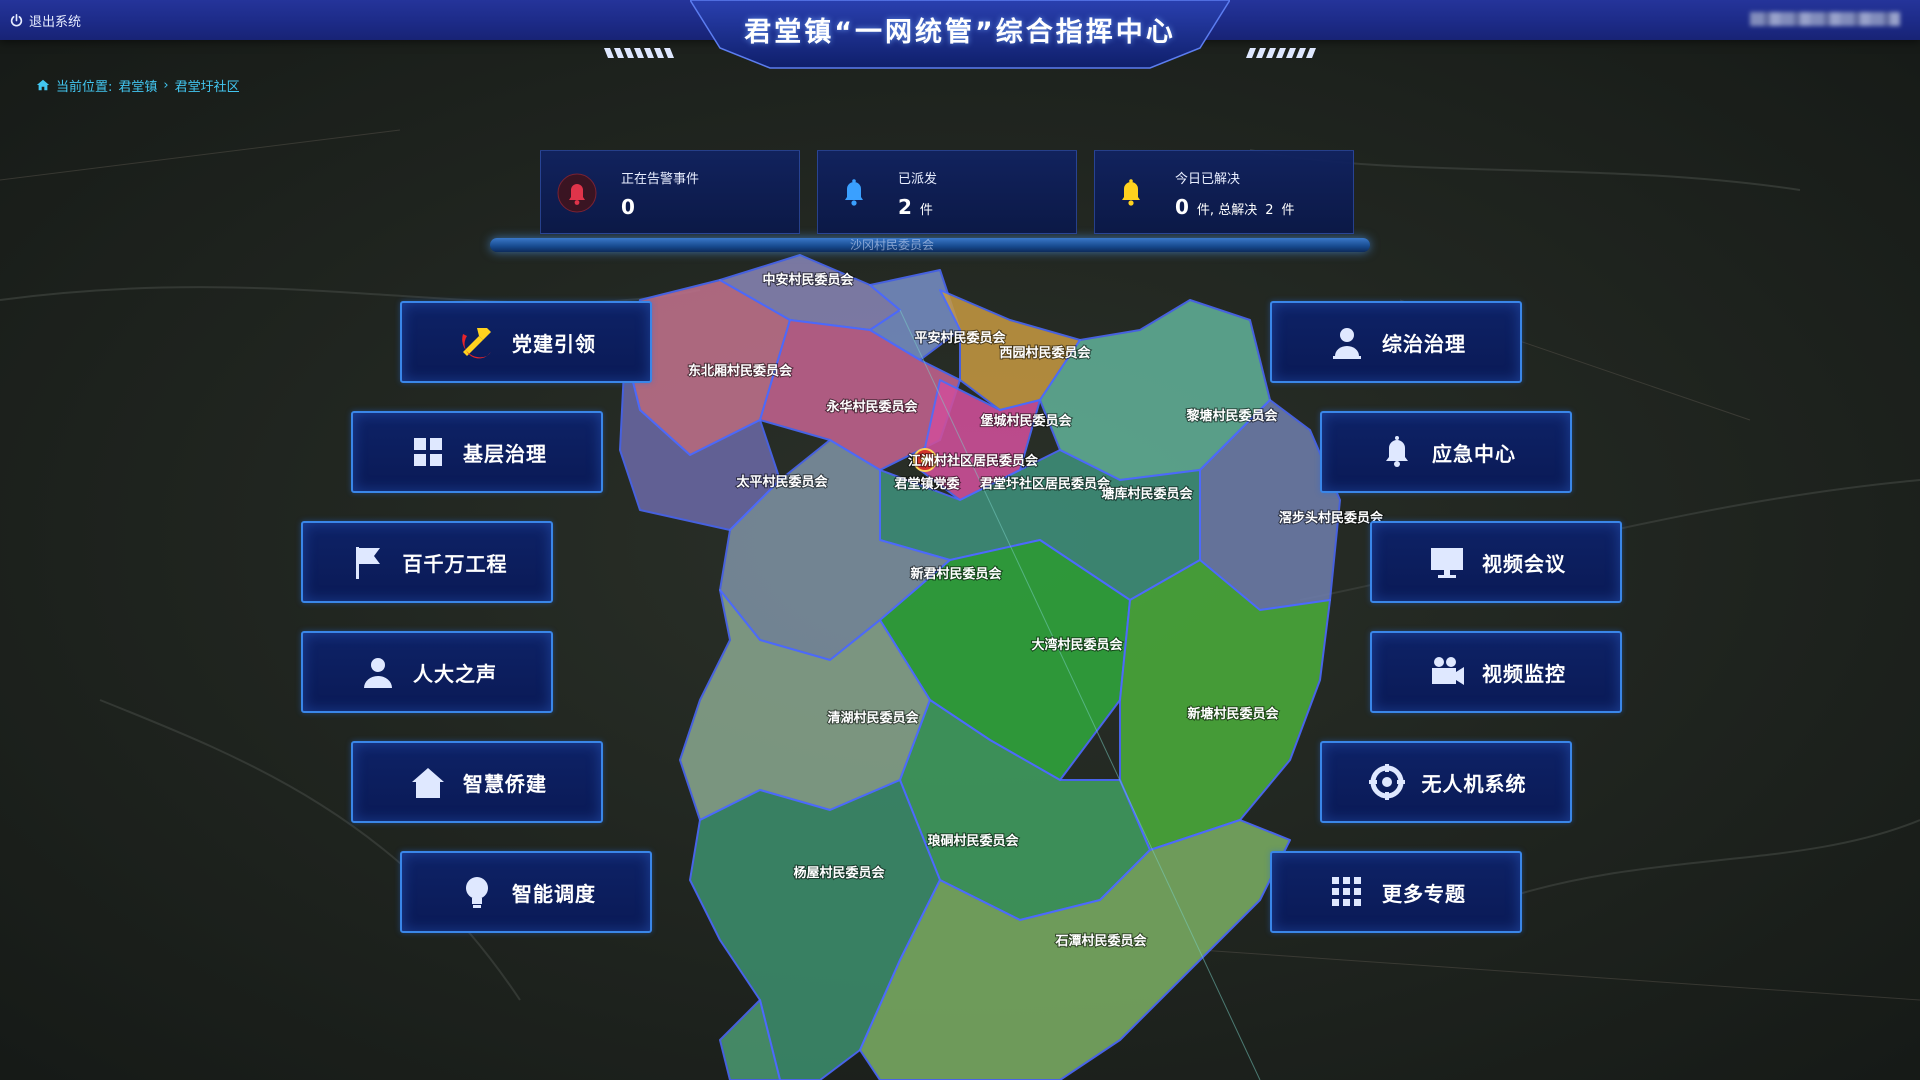 This screenshot has height=1080, width=1920. Describe the element at coordinates (577, 193) in the screenshot. I see `alarm-bell-icon` at that location.